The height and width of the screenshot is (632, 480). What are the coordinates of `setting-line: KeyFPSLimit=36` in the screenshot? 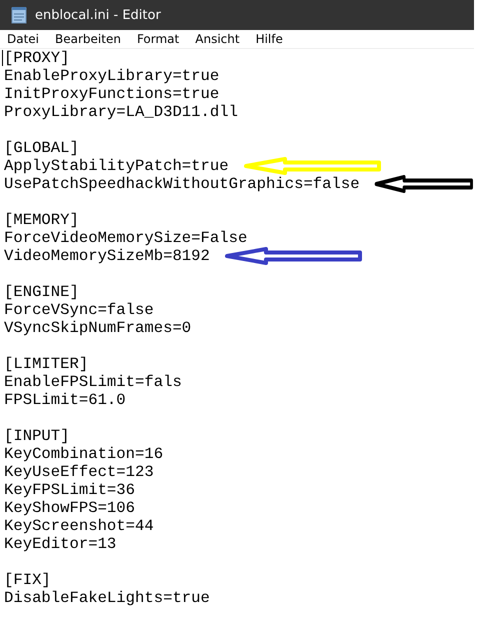 It's located at (70, 490).